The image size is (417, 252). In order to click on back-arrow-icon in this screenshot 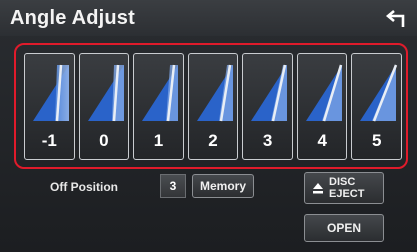, I will do `click(395, 18)`.